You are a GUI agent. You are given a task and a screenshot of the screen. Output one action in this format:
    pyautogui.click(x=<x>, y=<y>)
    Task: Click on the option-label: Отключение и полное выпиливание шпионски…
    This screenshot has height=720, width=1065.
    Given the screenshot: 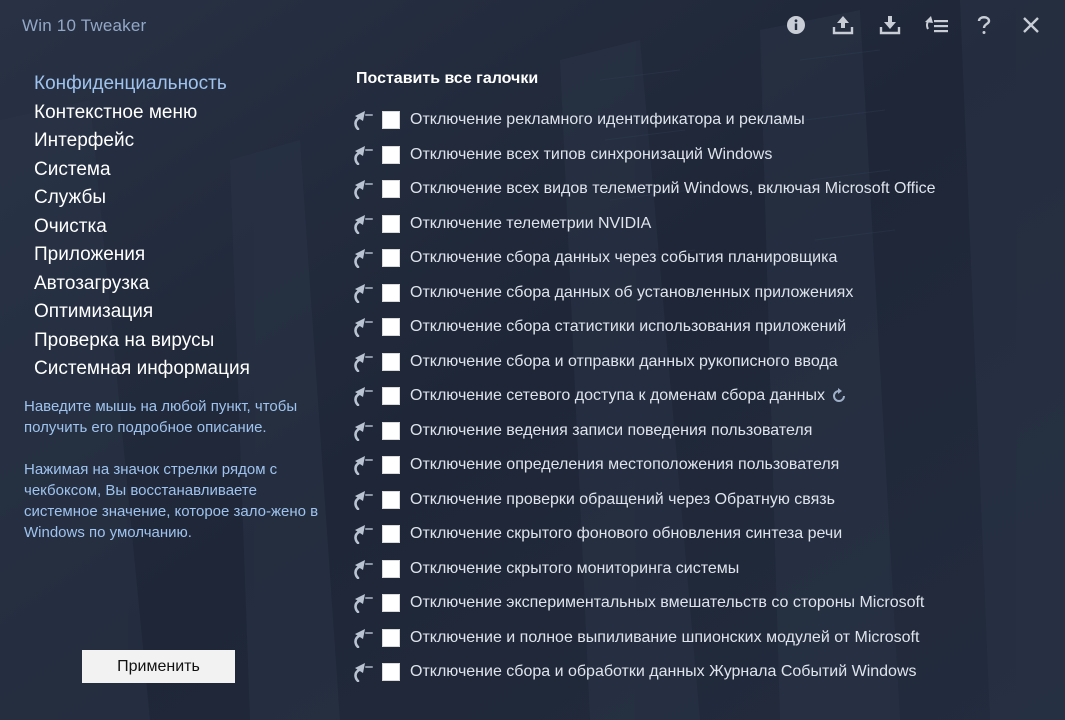 What is the action you would take?
    pyautogui.click(x=664, y=638)
    